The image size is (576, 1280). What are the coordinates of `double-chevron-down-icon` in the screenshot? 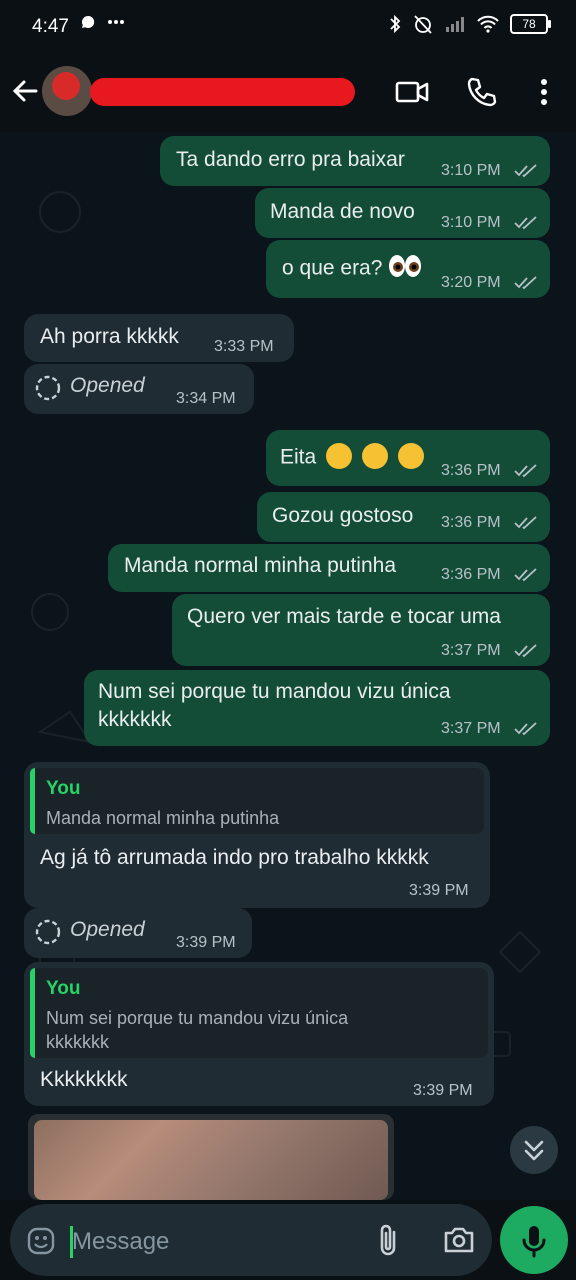 It's located at (534, 1150).